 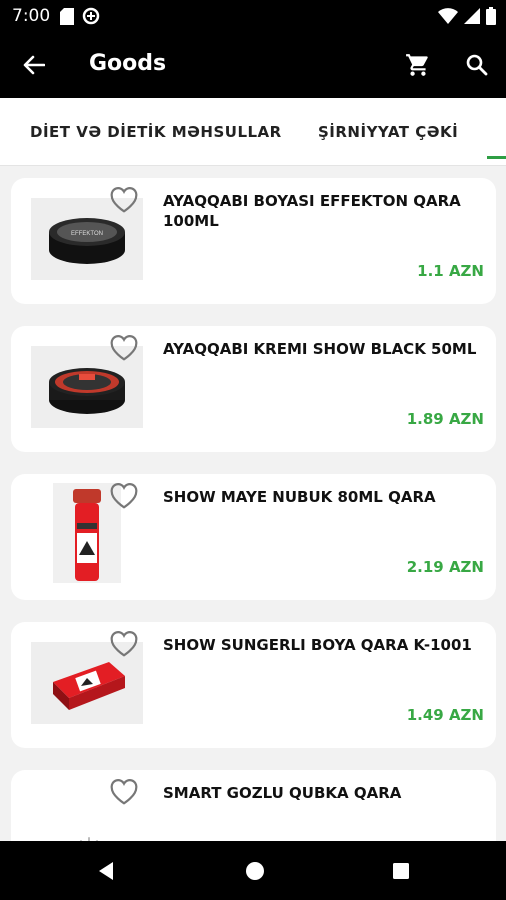 I want to click on category-tabs: DİET VƏ DİETİK MƏHSULLAR ŞİRNİYYAT ÇƏKİ, so click(x=253, y=132).